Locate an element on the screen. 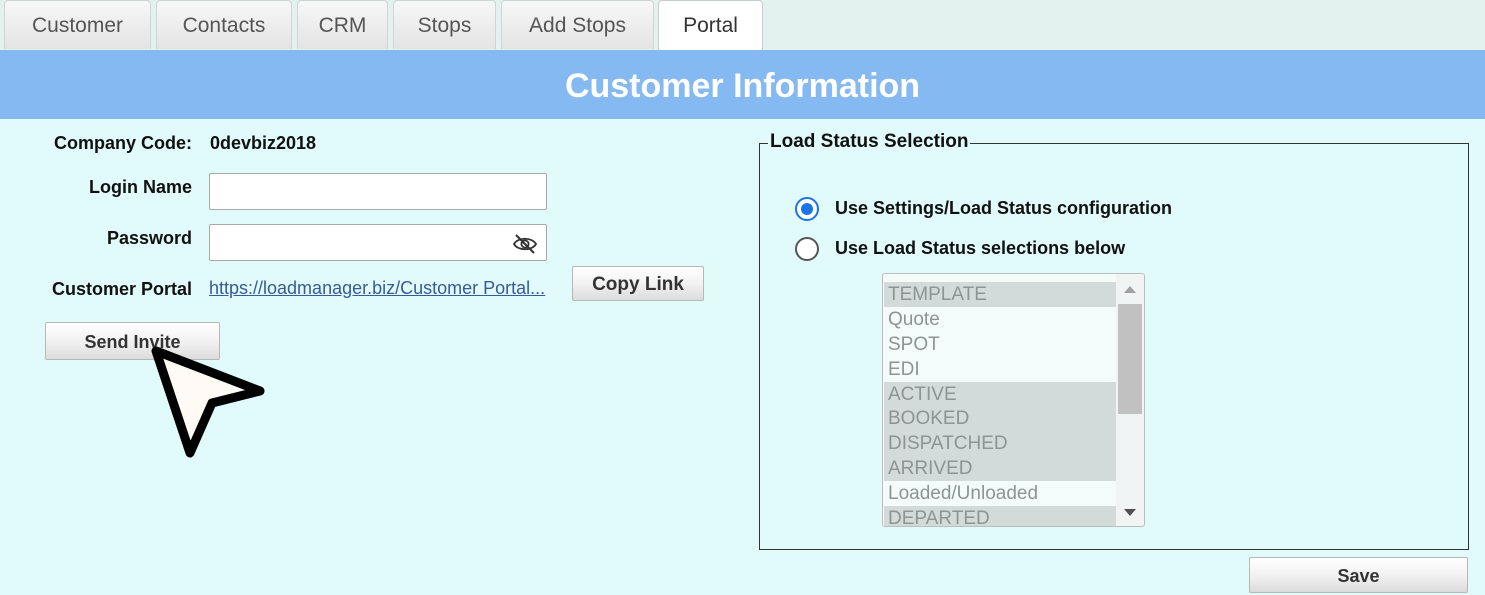  list-item: SPOT is located at coordinates (1000, 344).